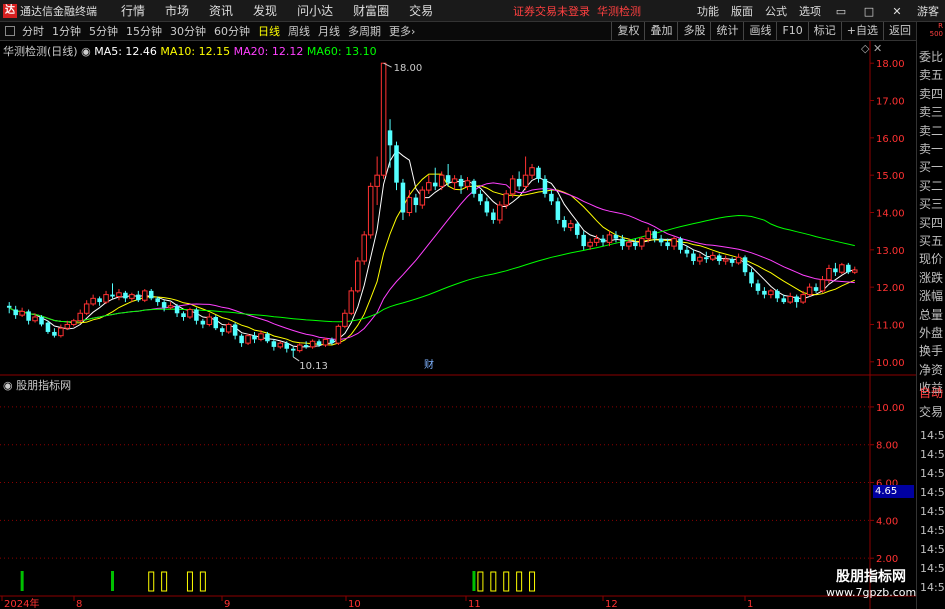 The image size is (945, 609). Describe the element at coordinates (726, 31) in the screenshot. I see `tongji-button: 统计` at that location.